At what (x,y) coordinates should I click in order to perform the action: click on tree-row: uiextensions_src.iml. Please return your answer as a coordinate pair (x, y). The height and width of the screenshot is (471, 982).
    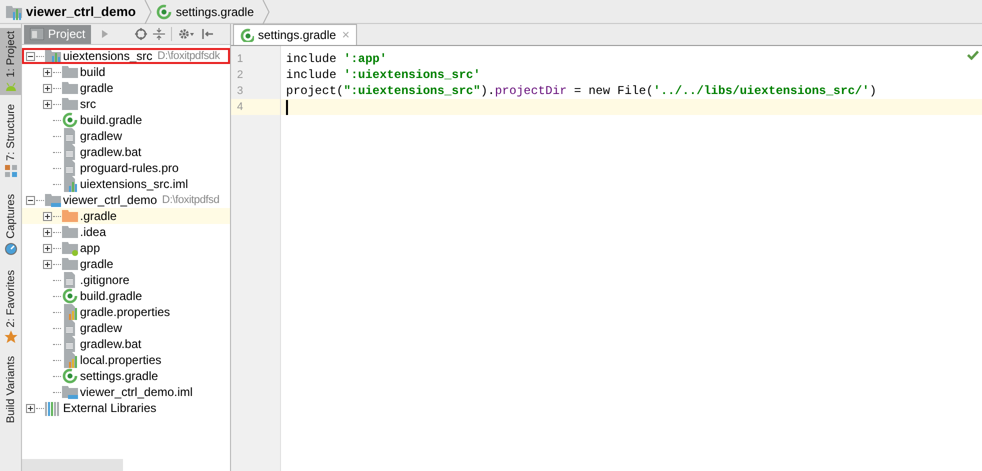
    Looking at the image, I should click on (126, 184).